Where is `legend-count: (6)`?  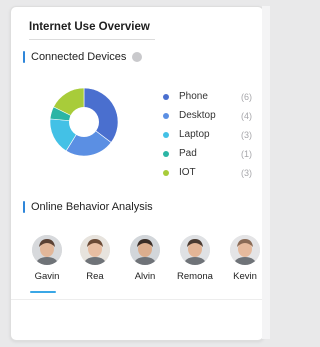
legend-count: (6) is located at coordinates (246, 96).